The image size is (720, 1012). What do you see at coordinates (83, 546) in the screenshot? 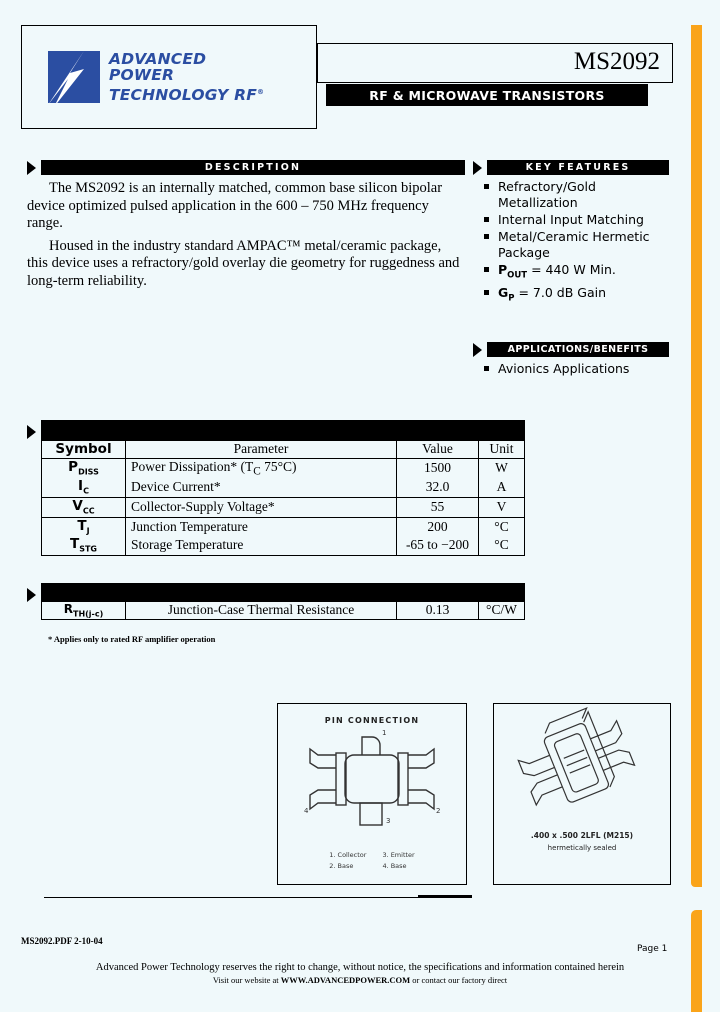
I see `cell-symbol: TSTG` at bounding box center [83, 546].